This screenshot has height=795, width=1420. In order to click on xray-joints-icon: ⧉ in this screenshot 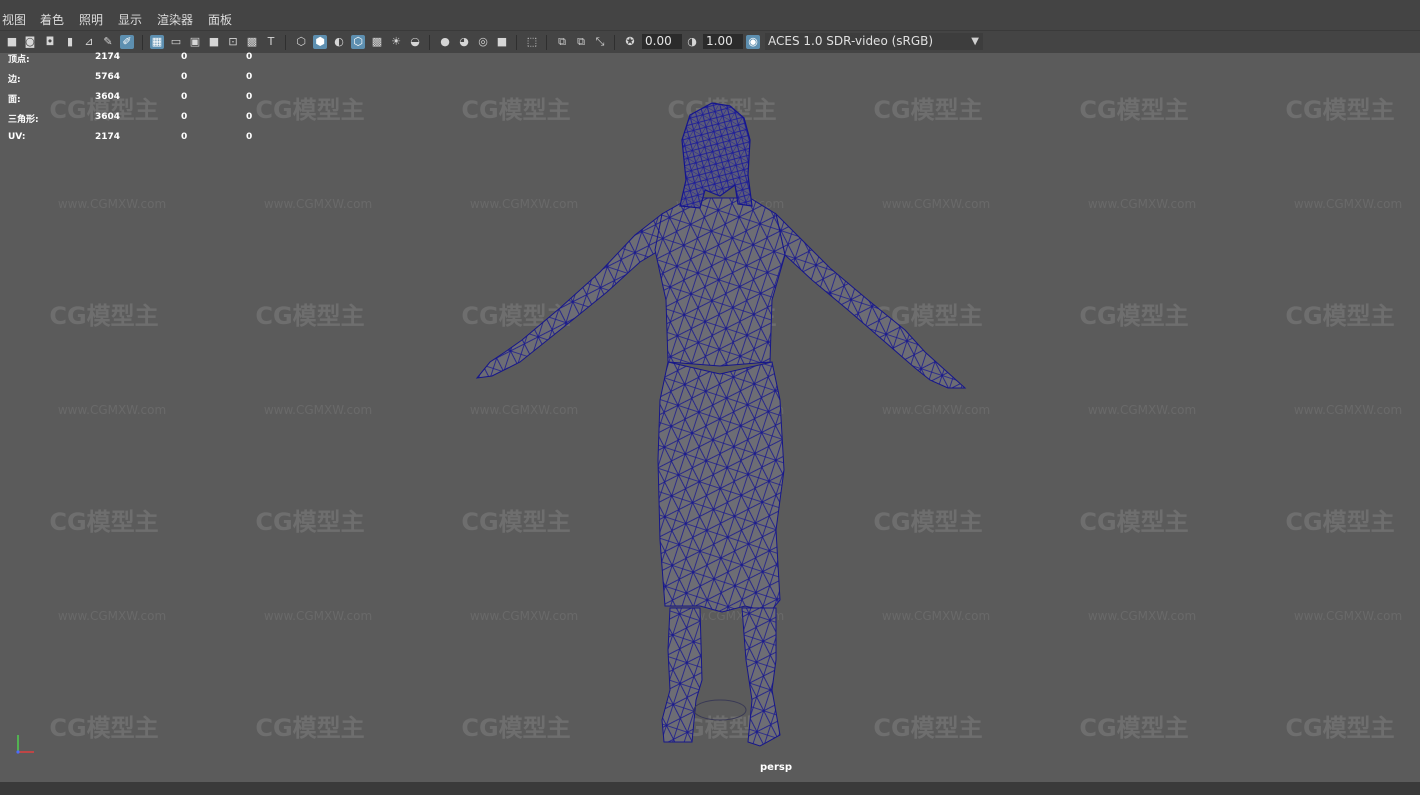, I will do `click(581, 42)`.